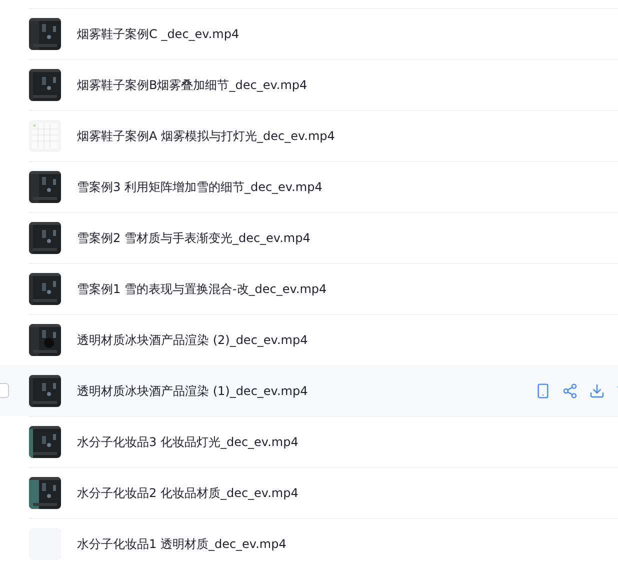  What do you see at coordinates (192, 85) in the screenshot?
I see `file-name: 烟雾鞋子案例B烟雾叠加细节_dec_ev.mp4` at bounding box center [192, 85].